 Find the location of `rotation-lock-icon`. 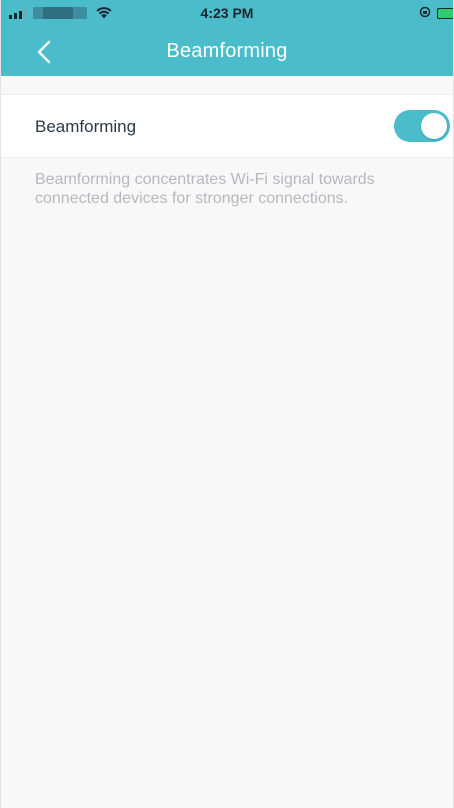

rotation-lock-icon is located at coordinates (425, 12).